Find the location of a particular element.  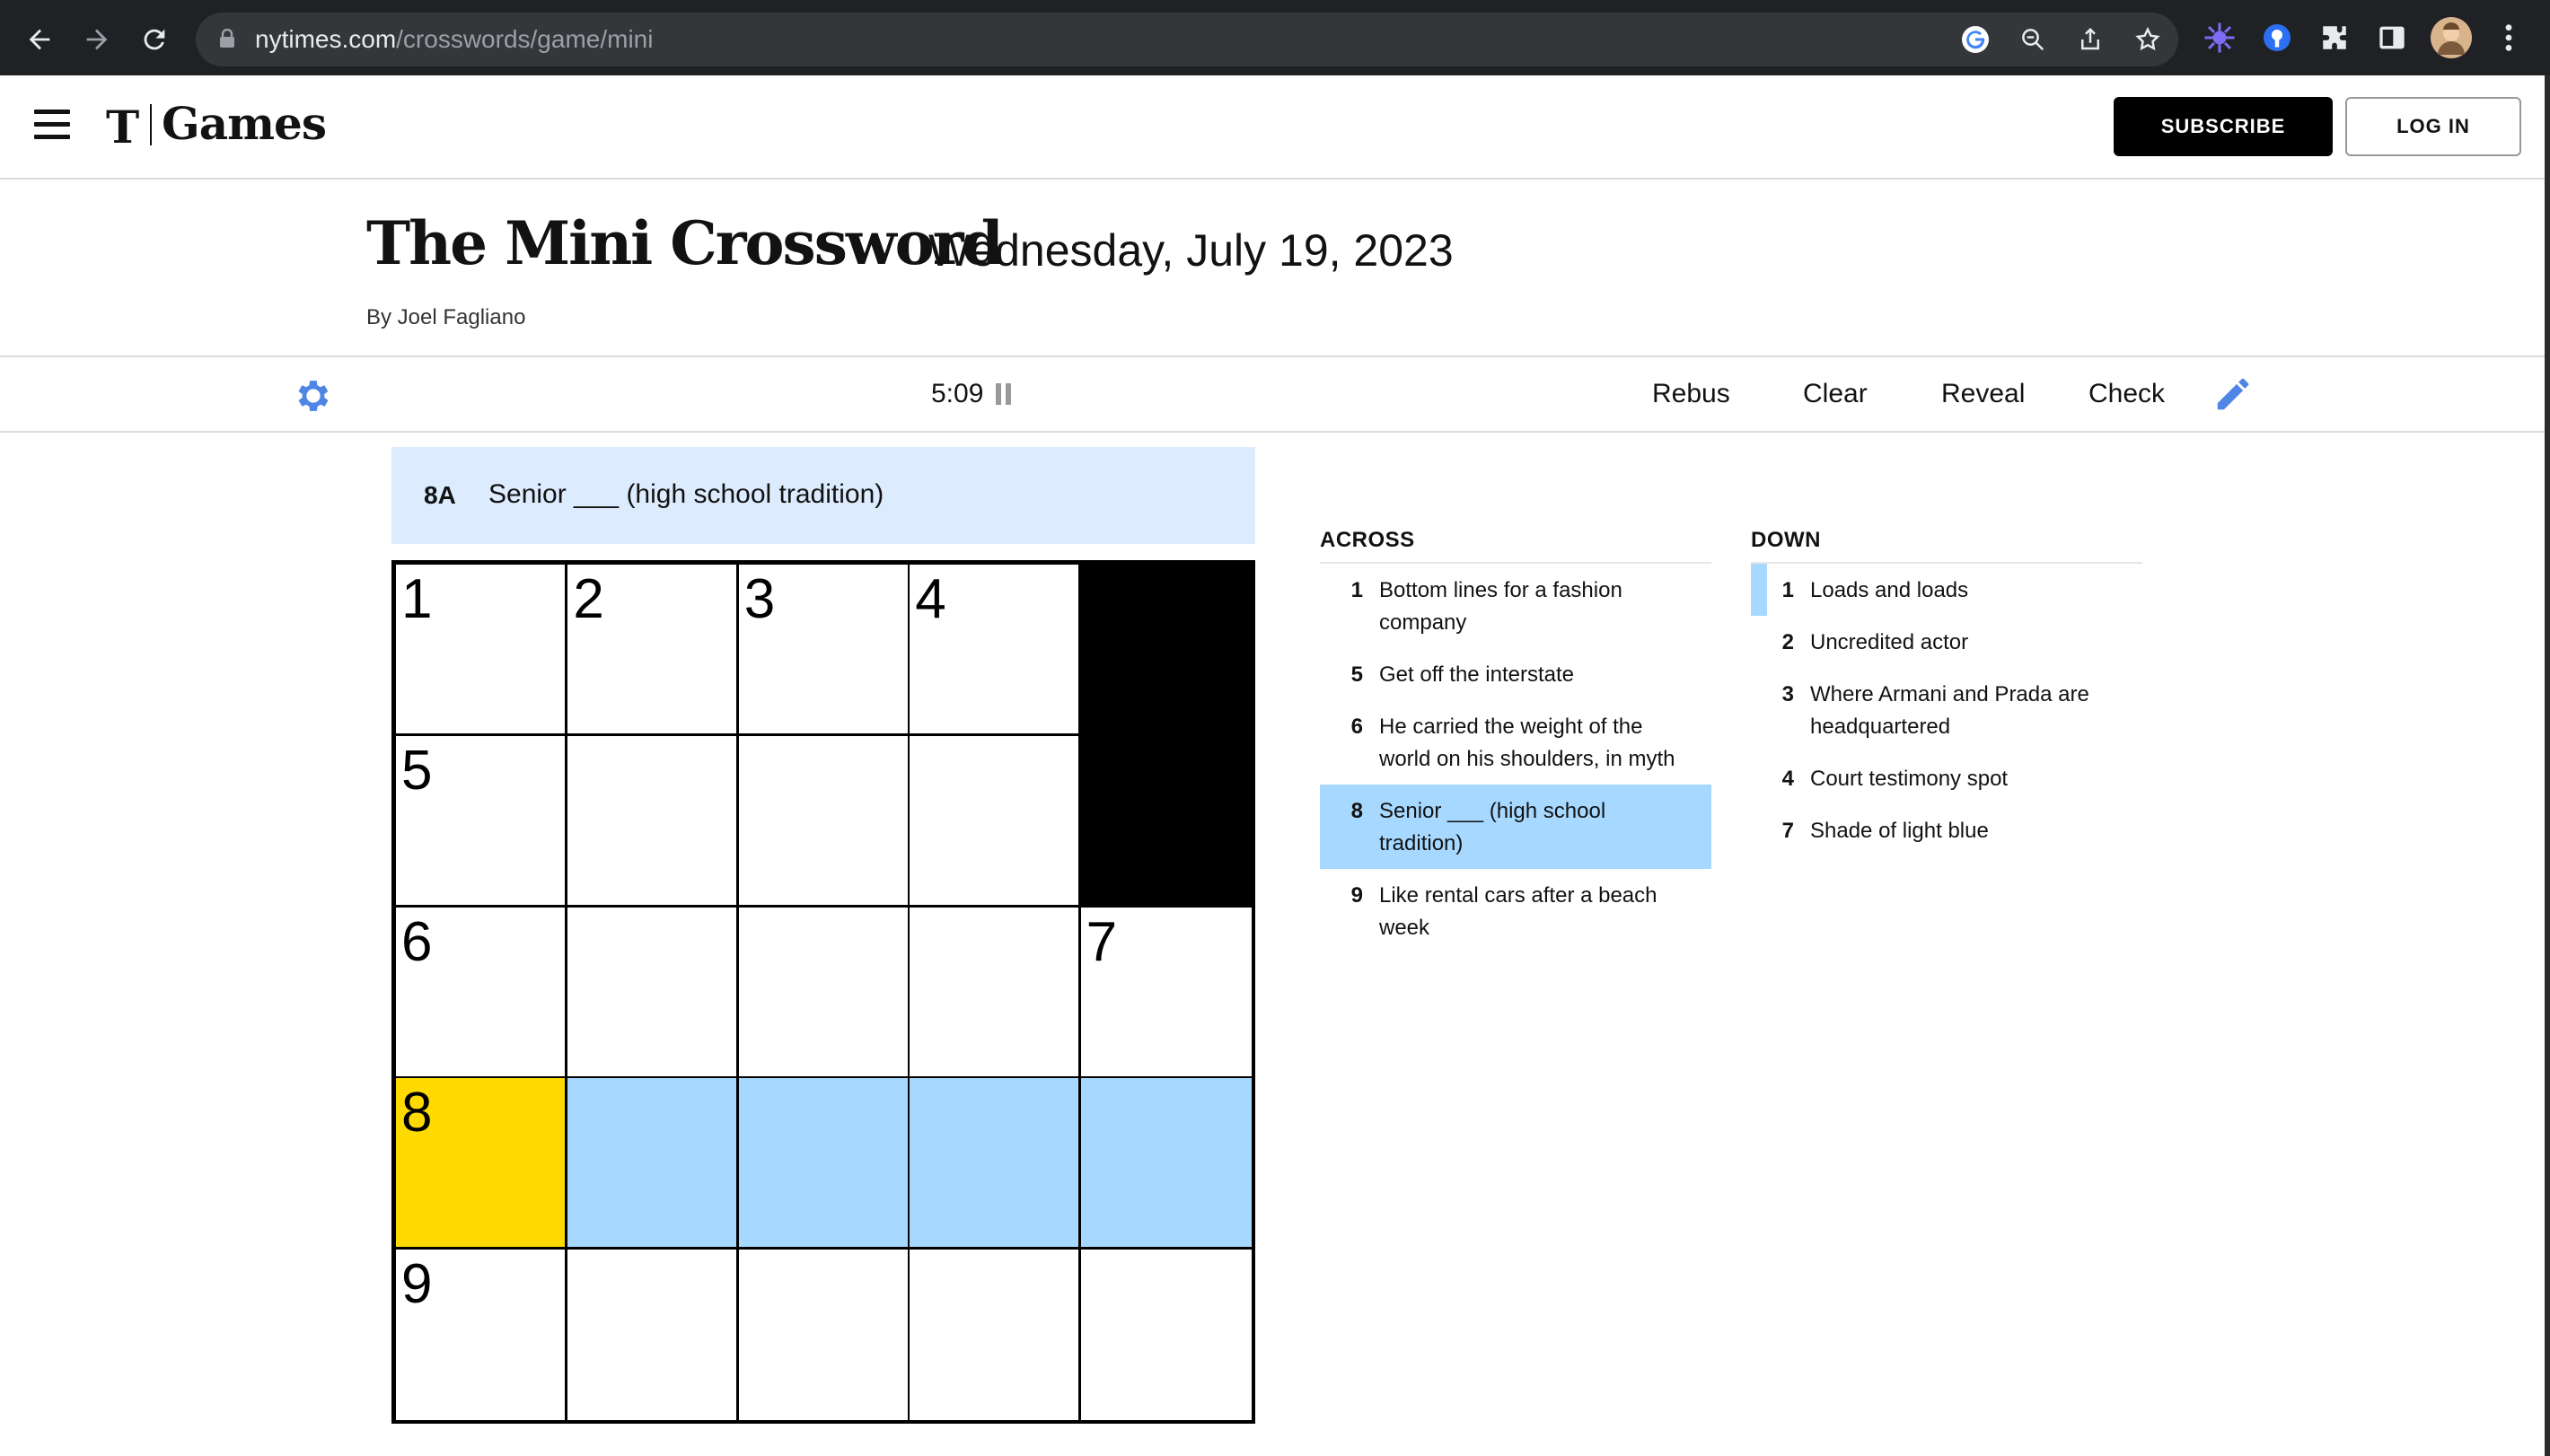

google-icon is located at coordinates (1976, 39).